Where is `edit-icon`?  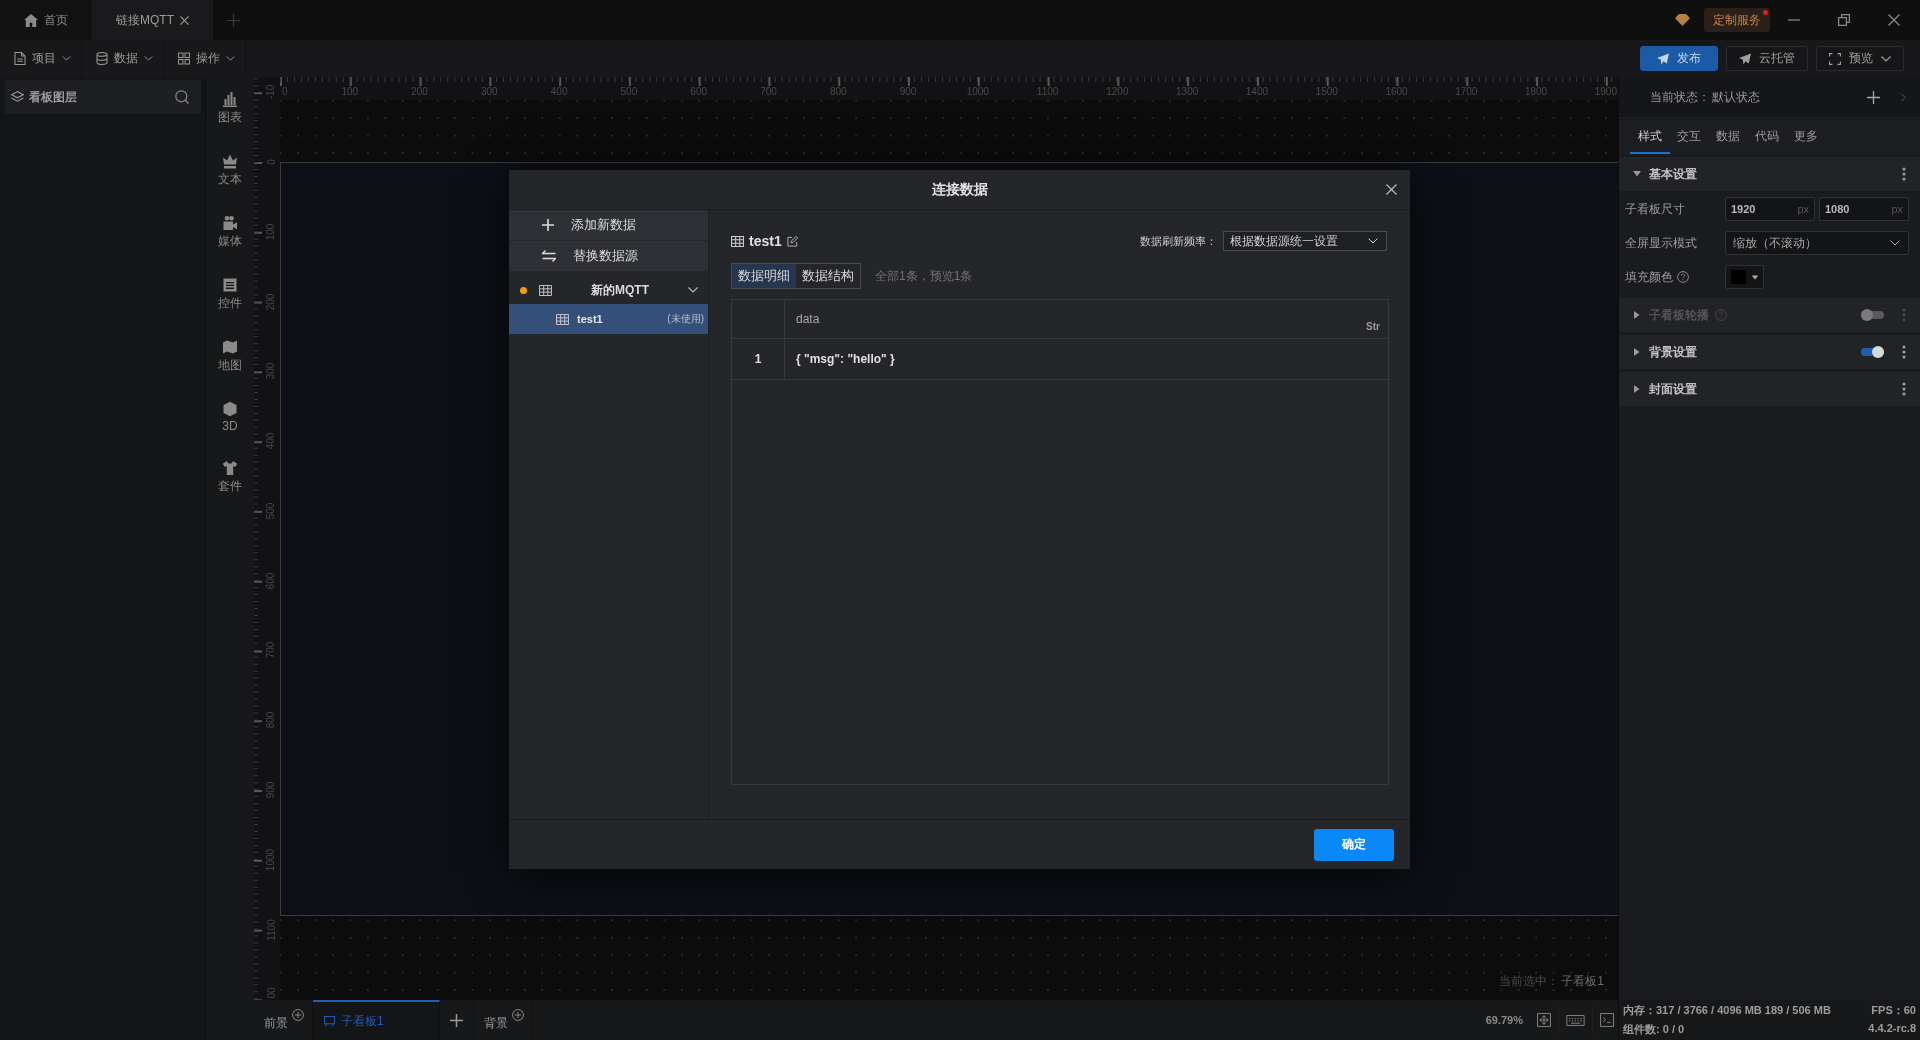
edit-icon is located at coordinates (792, 241).